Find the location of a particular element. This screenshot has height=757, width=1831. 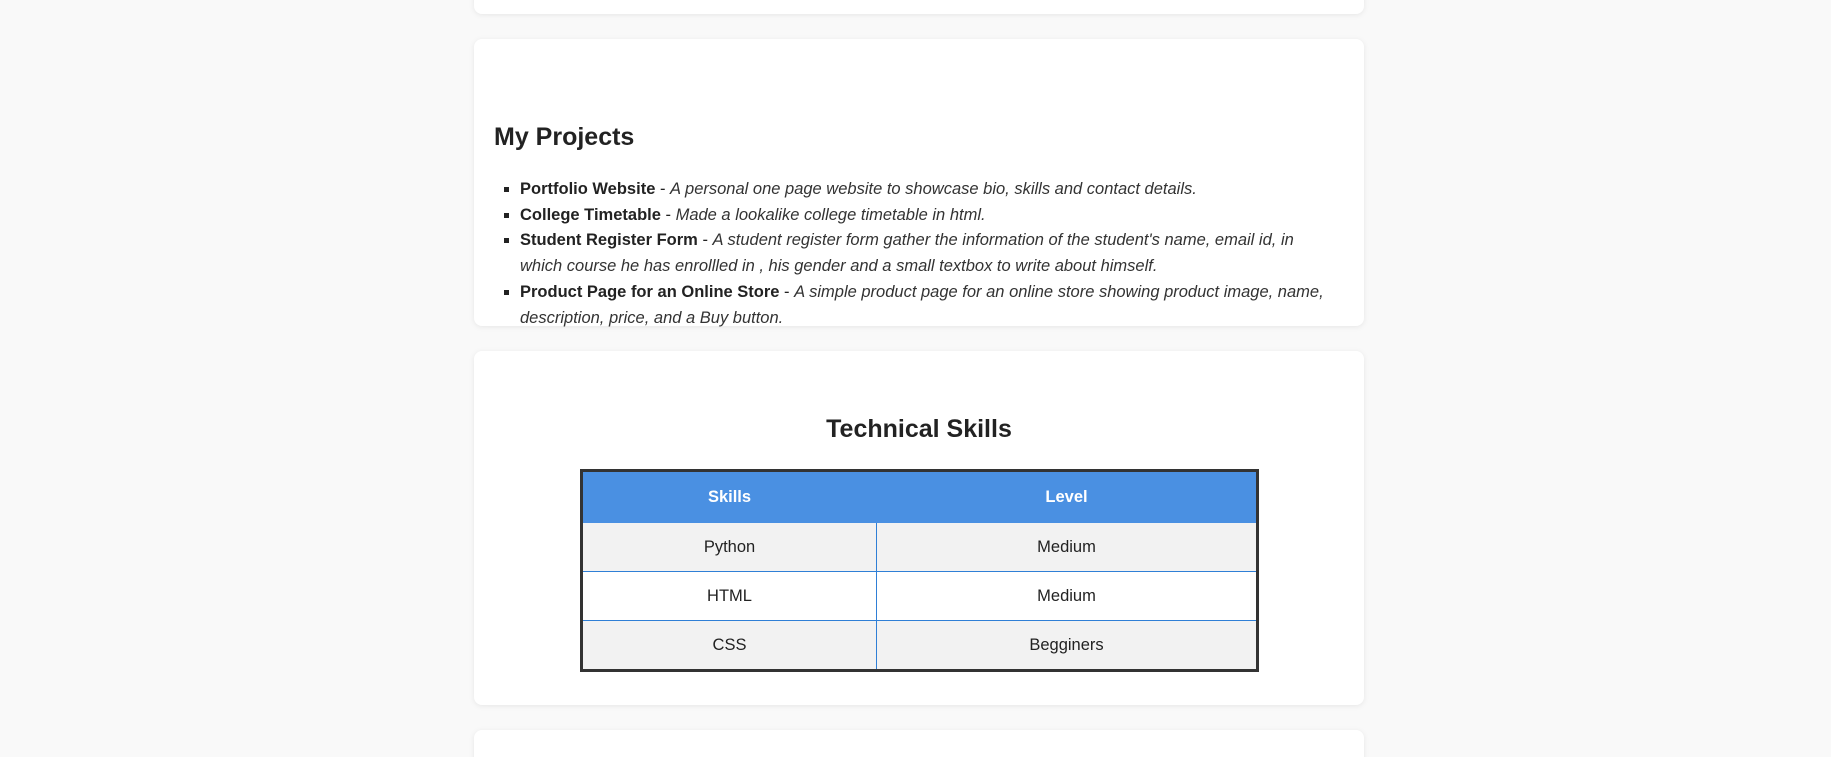

next-section-card is located at coordinates (919, 743).